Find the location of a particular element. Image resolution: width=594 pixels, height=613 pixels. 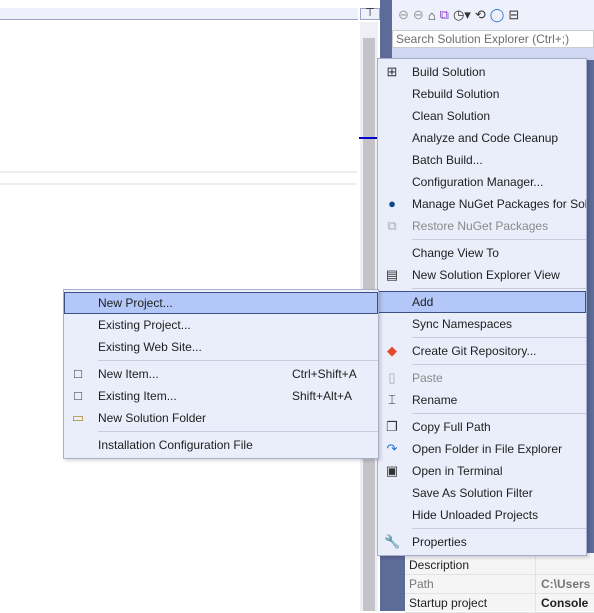

menu-item-clean-solution: Clean Solution is located at coordinates (482, 116).